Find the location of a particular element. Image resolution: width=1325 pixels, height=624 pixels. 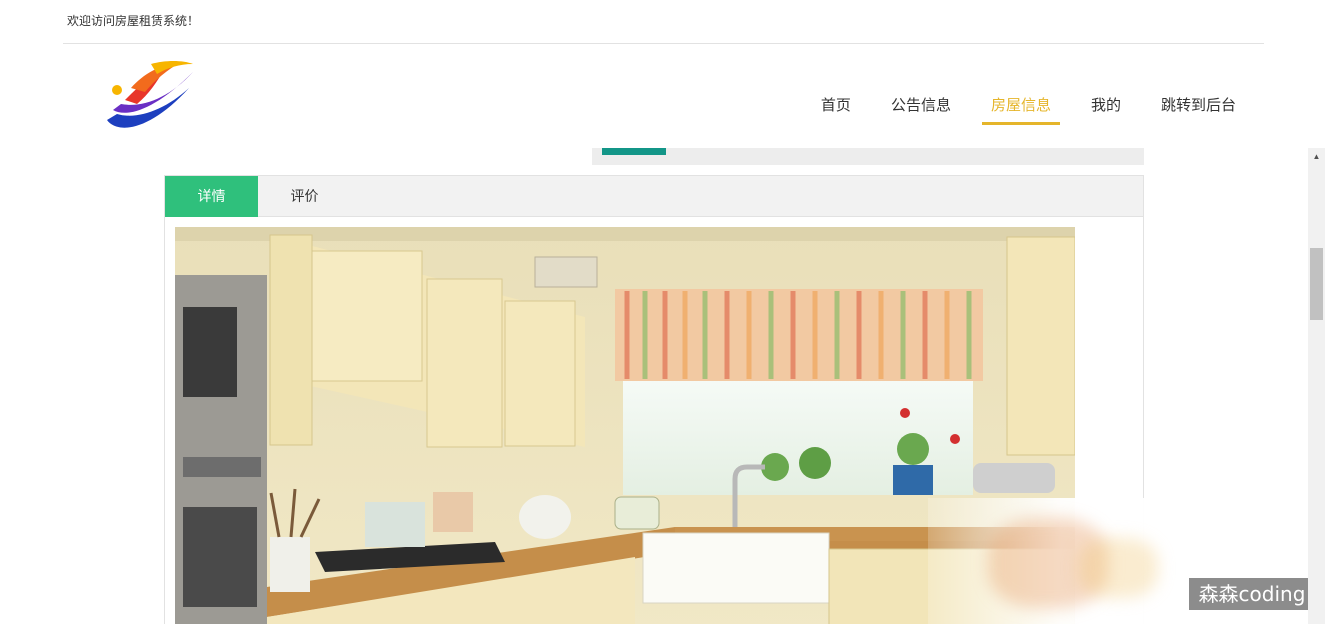

welcome-text: 欢迎访问房屋租赁系统！ is located at coordinates (133, 21).